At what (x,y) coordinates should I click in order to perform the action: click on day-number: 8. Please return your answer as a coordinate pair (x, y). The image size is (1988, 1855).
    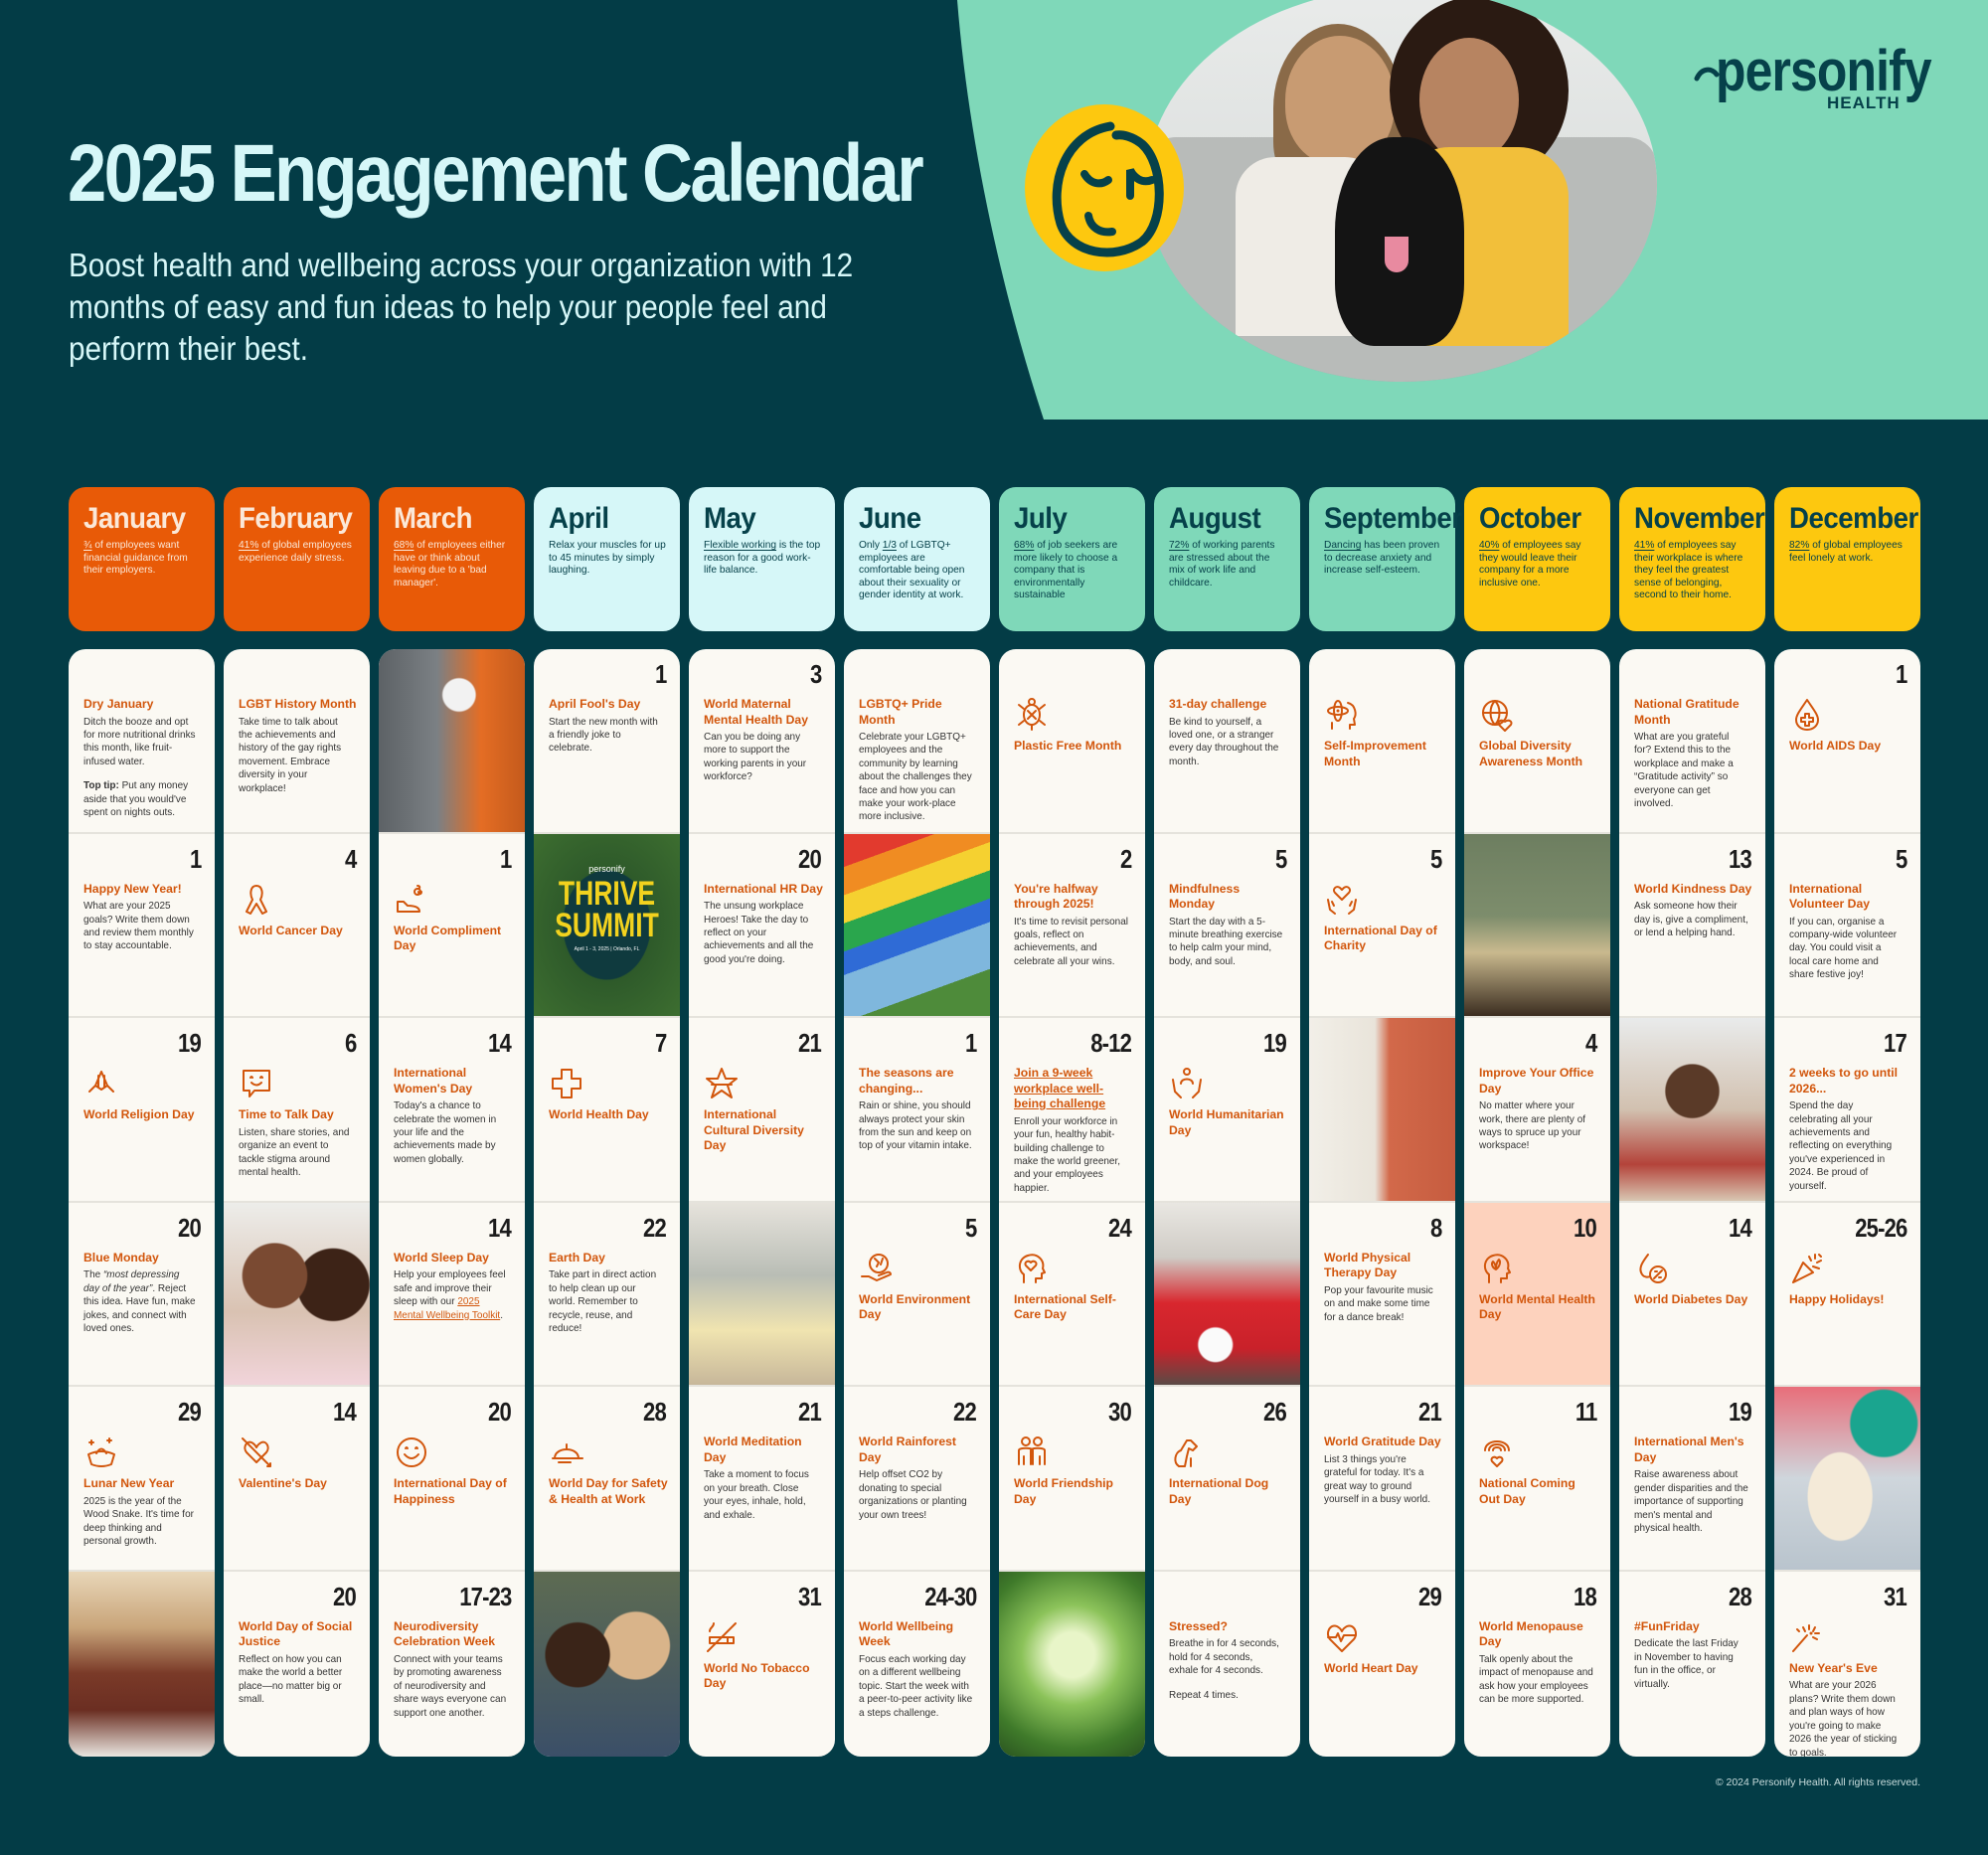
    Looking at the image, I should click on (1435, 1227).